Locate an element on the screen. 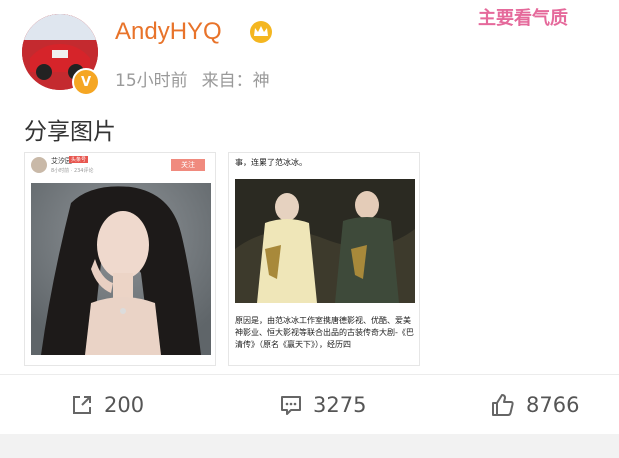 This screenshot has height=458, width=619. repost-button: 200 is located at coordinates (107, 405).